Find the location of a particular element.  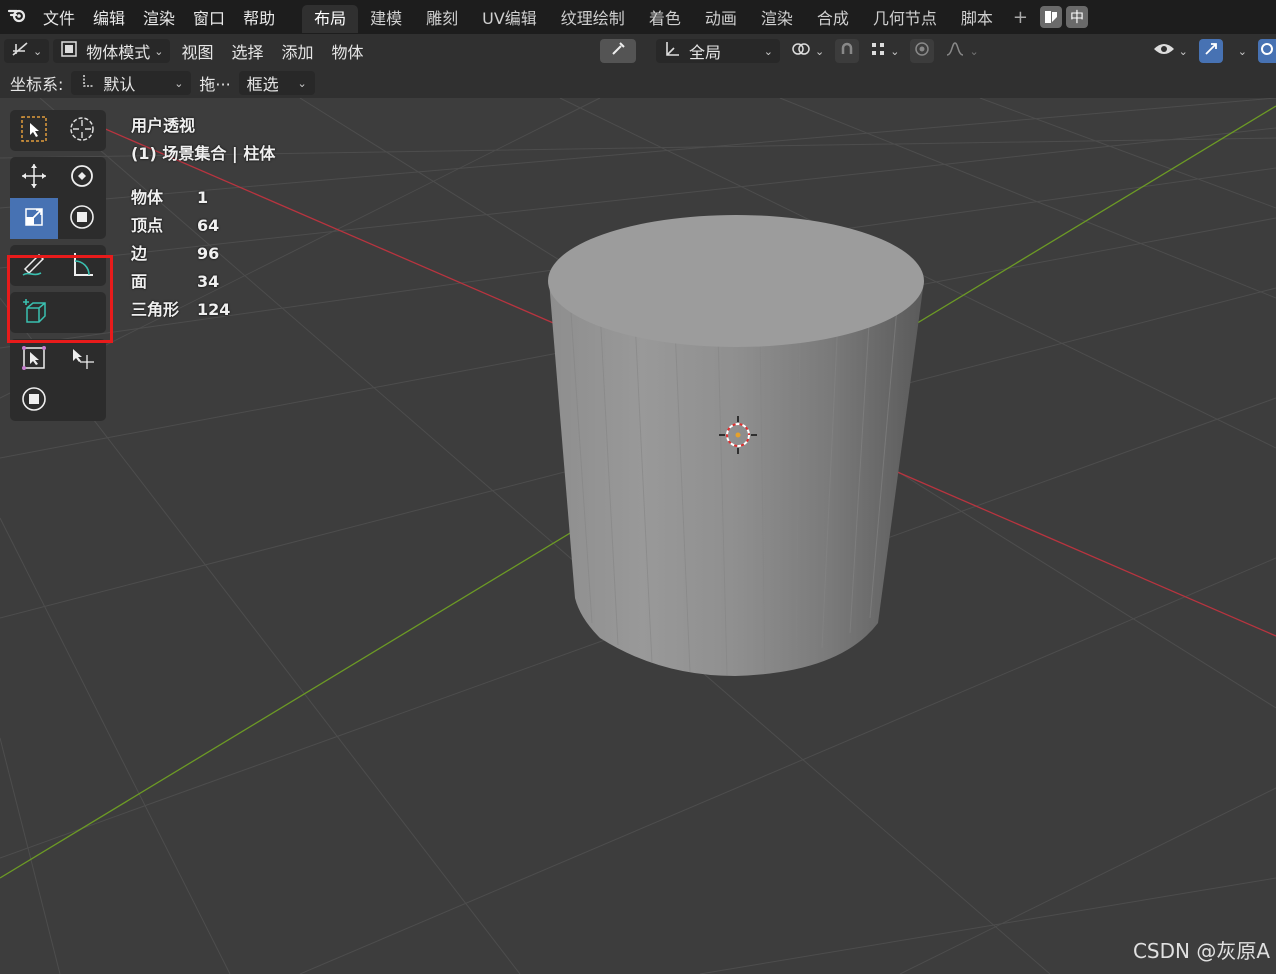

move-tool is located at coordinates (34, 177).